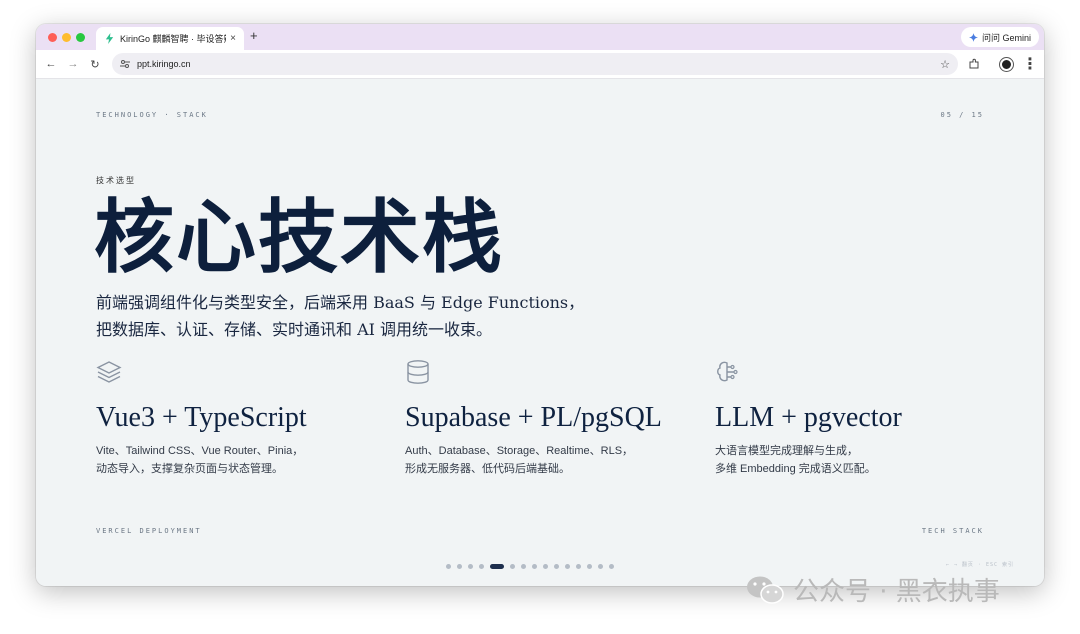 This screenshot has height=634, width=1080. I want to click on gemini-label: 问问 Gemini, so click(1006, 37).